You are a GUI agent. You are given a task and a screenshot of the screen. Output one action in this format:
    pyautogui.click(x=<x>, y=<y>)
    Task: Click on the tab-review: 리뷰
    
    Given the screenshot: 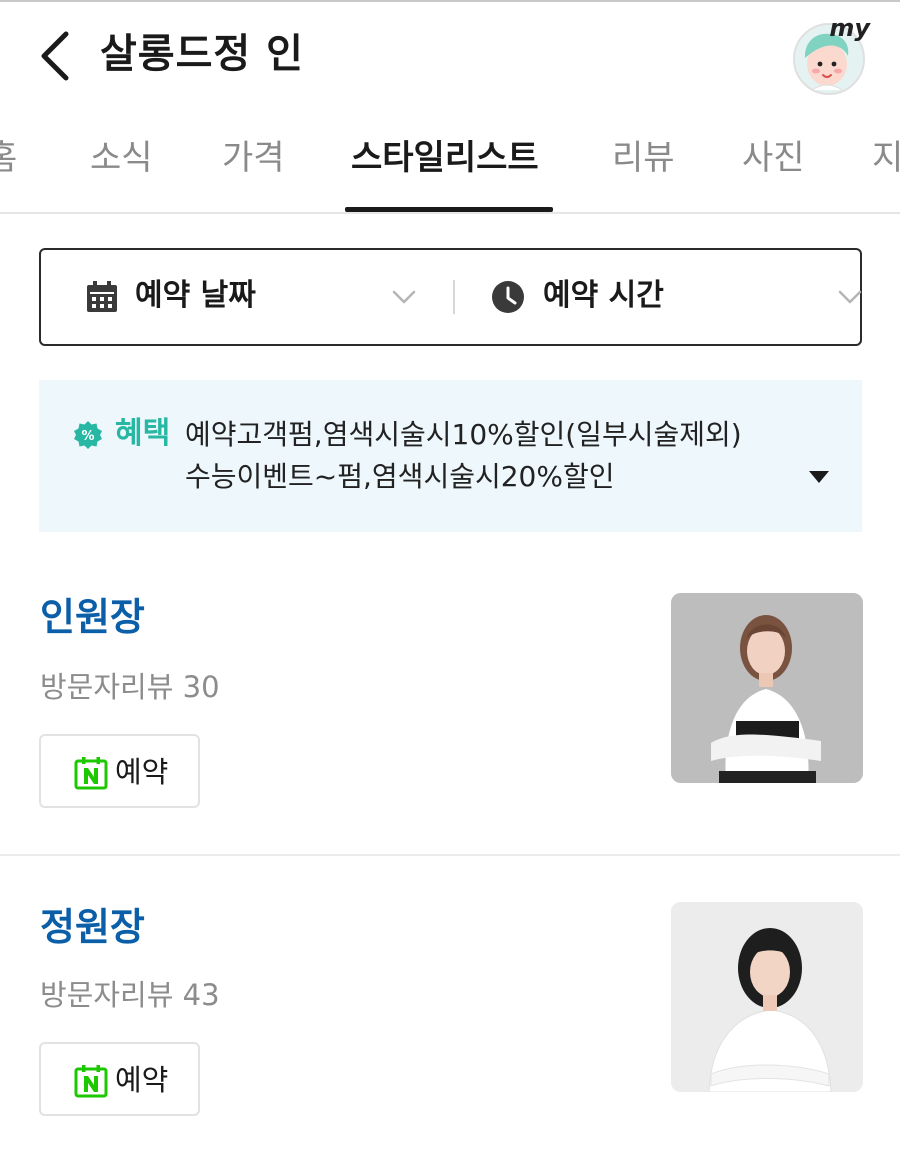 What is the action you would take?
    pyautogui.click(x=643, y=158)
    